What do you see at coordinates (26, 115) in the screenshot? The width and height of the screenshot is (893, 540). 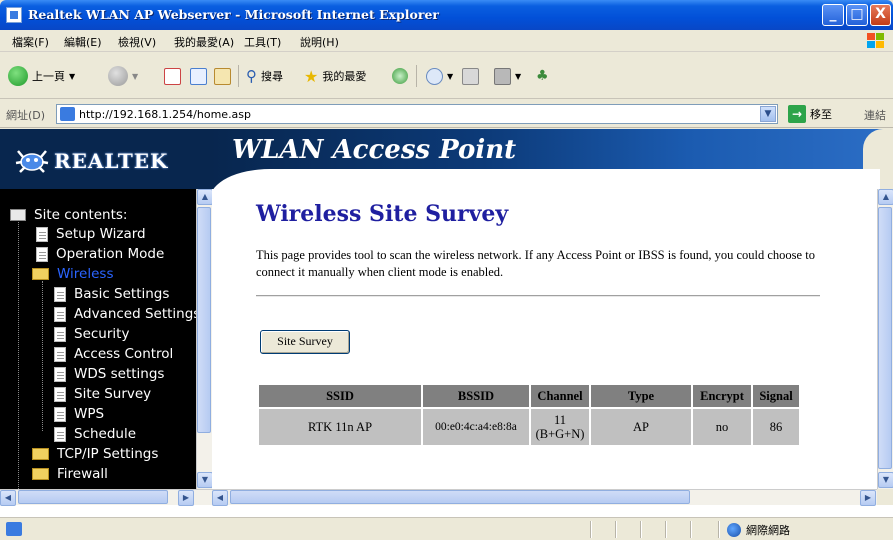 I see `address-label: 網址(D)` at bounding box center [26, 115].